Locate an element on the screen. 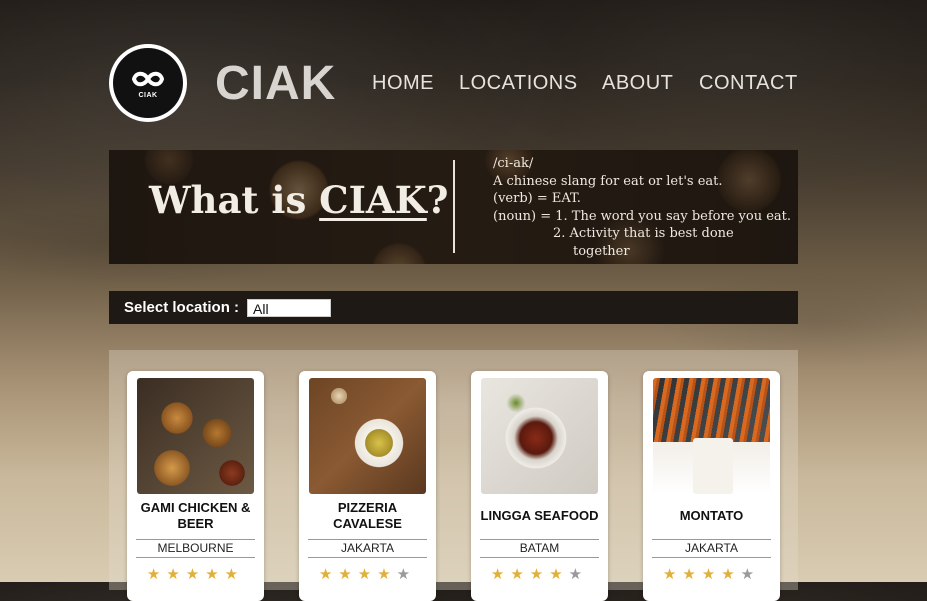 The image size is (927, 601). restaurant-location: MELBOURNE is located at coordinates (195, 548).